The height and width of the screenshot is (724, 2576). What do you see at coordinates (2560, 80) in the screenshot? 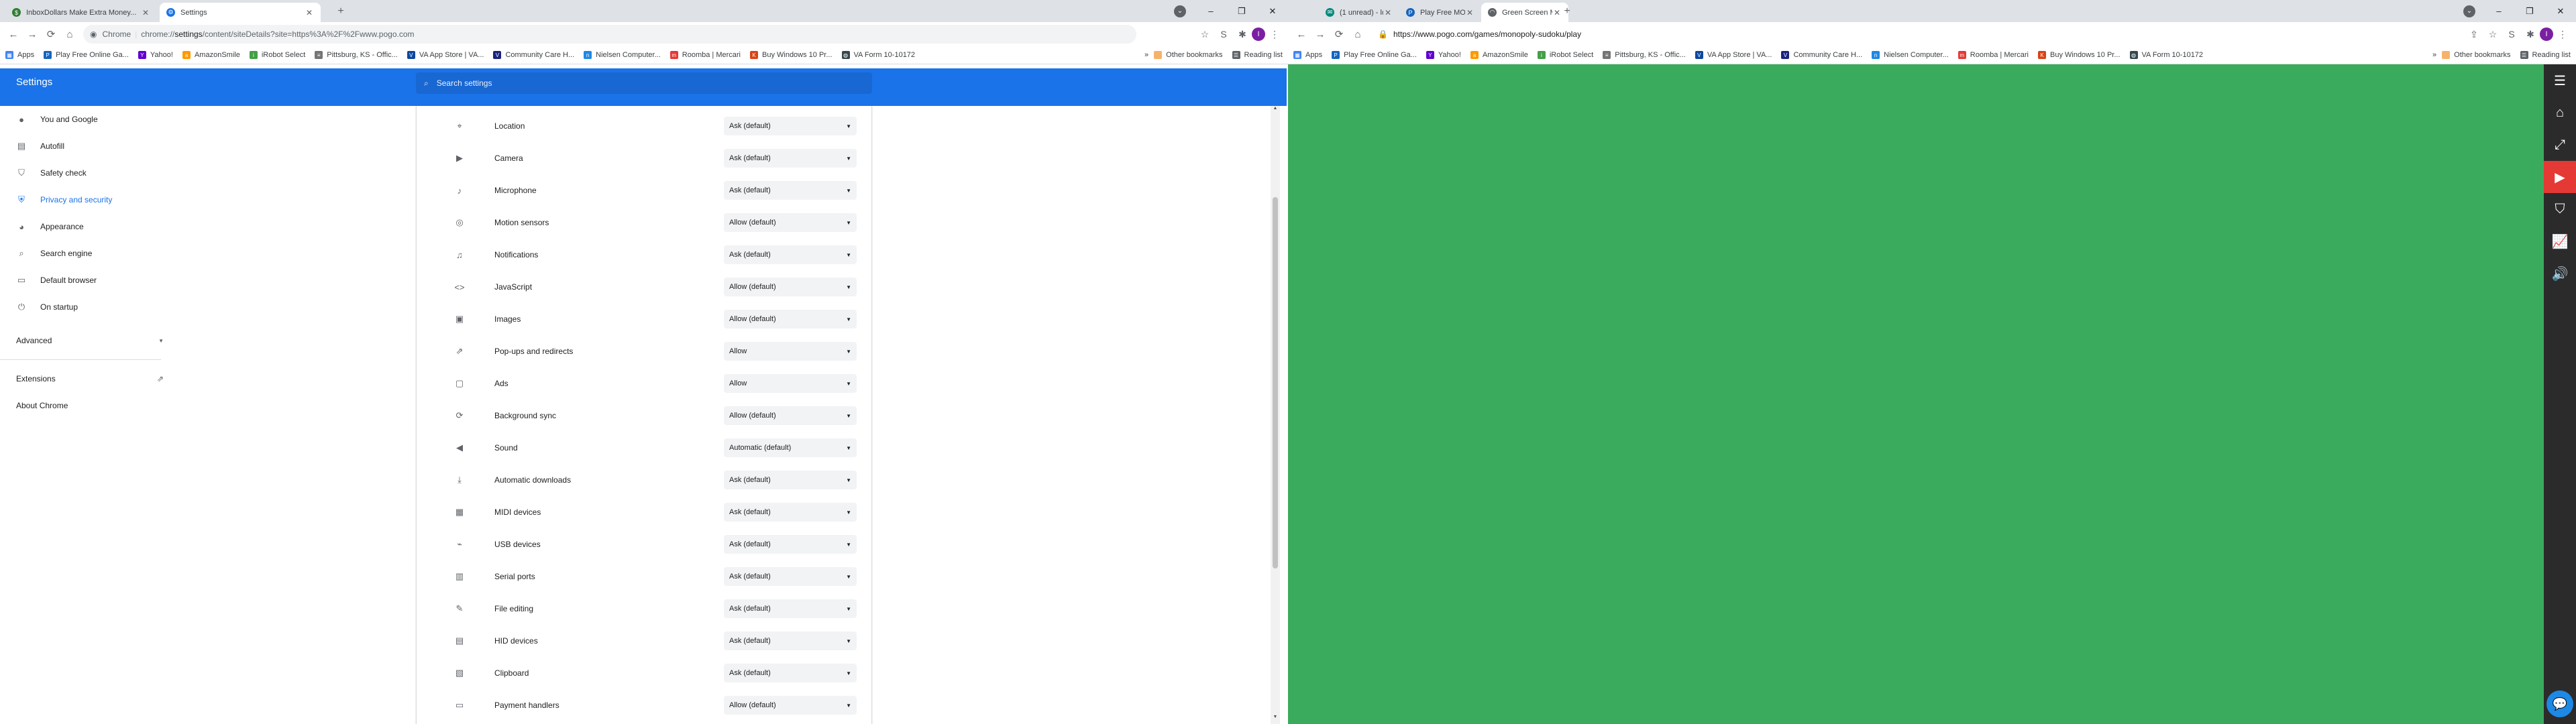
I see `menu-icon: ☰` at bounding box center [2560, 80].